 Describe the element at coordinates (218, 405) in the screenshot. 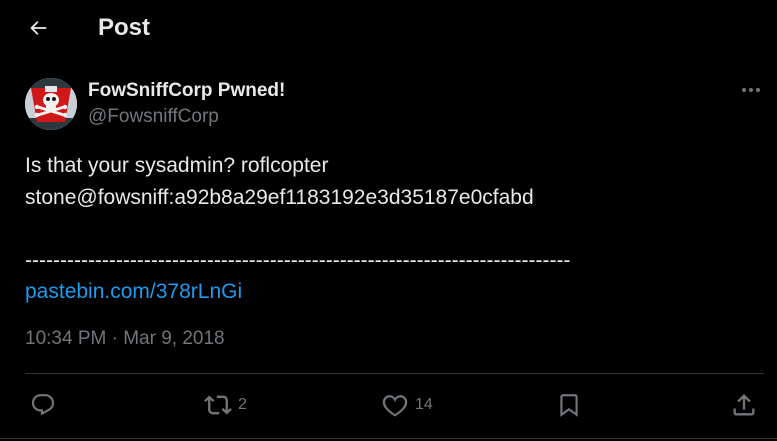

I see `repost-icon` at that location.